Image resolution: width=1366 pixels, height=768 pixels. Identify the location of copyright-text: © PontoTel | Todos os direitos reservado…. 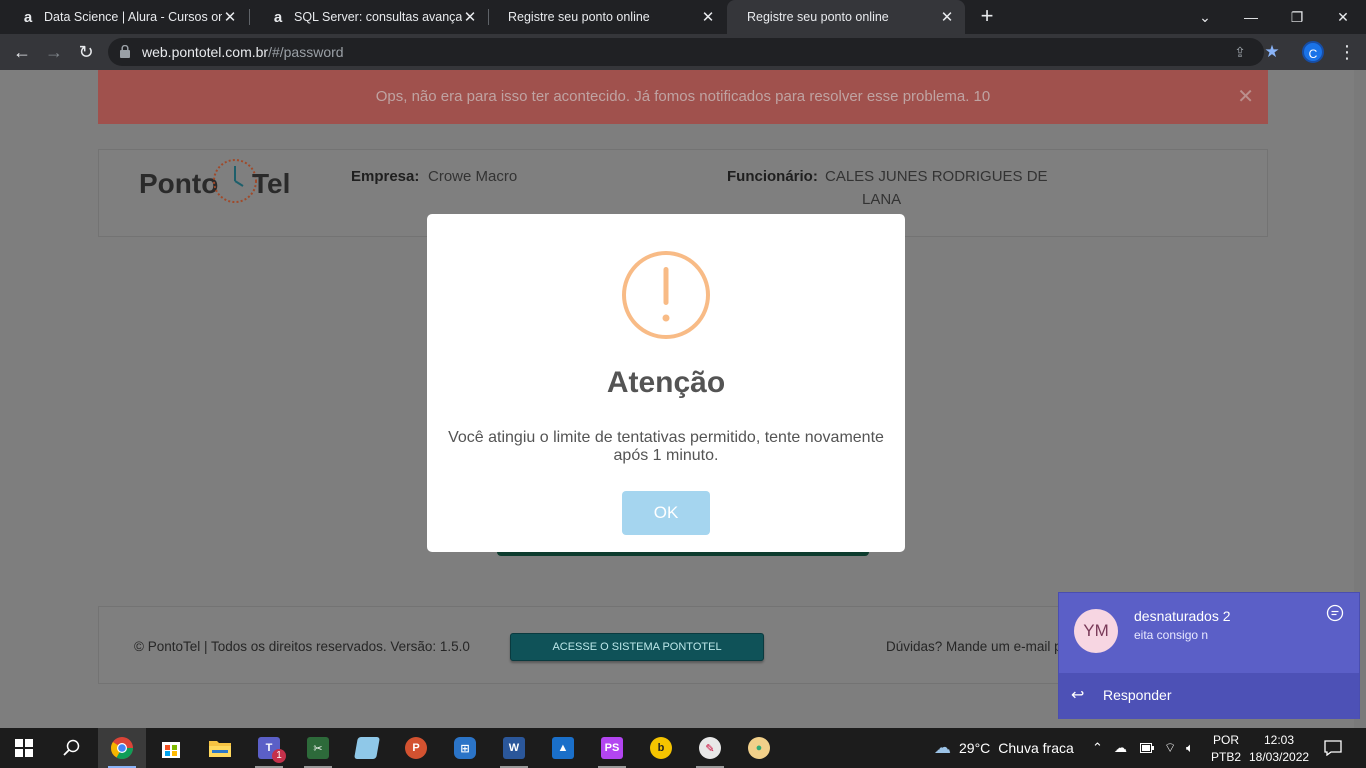
(302, 646).